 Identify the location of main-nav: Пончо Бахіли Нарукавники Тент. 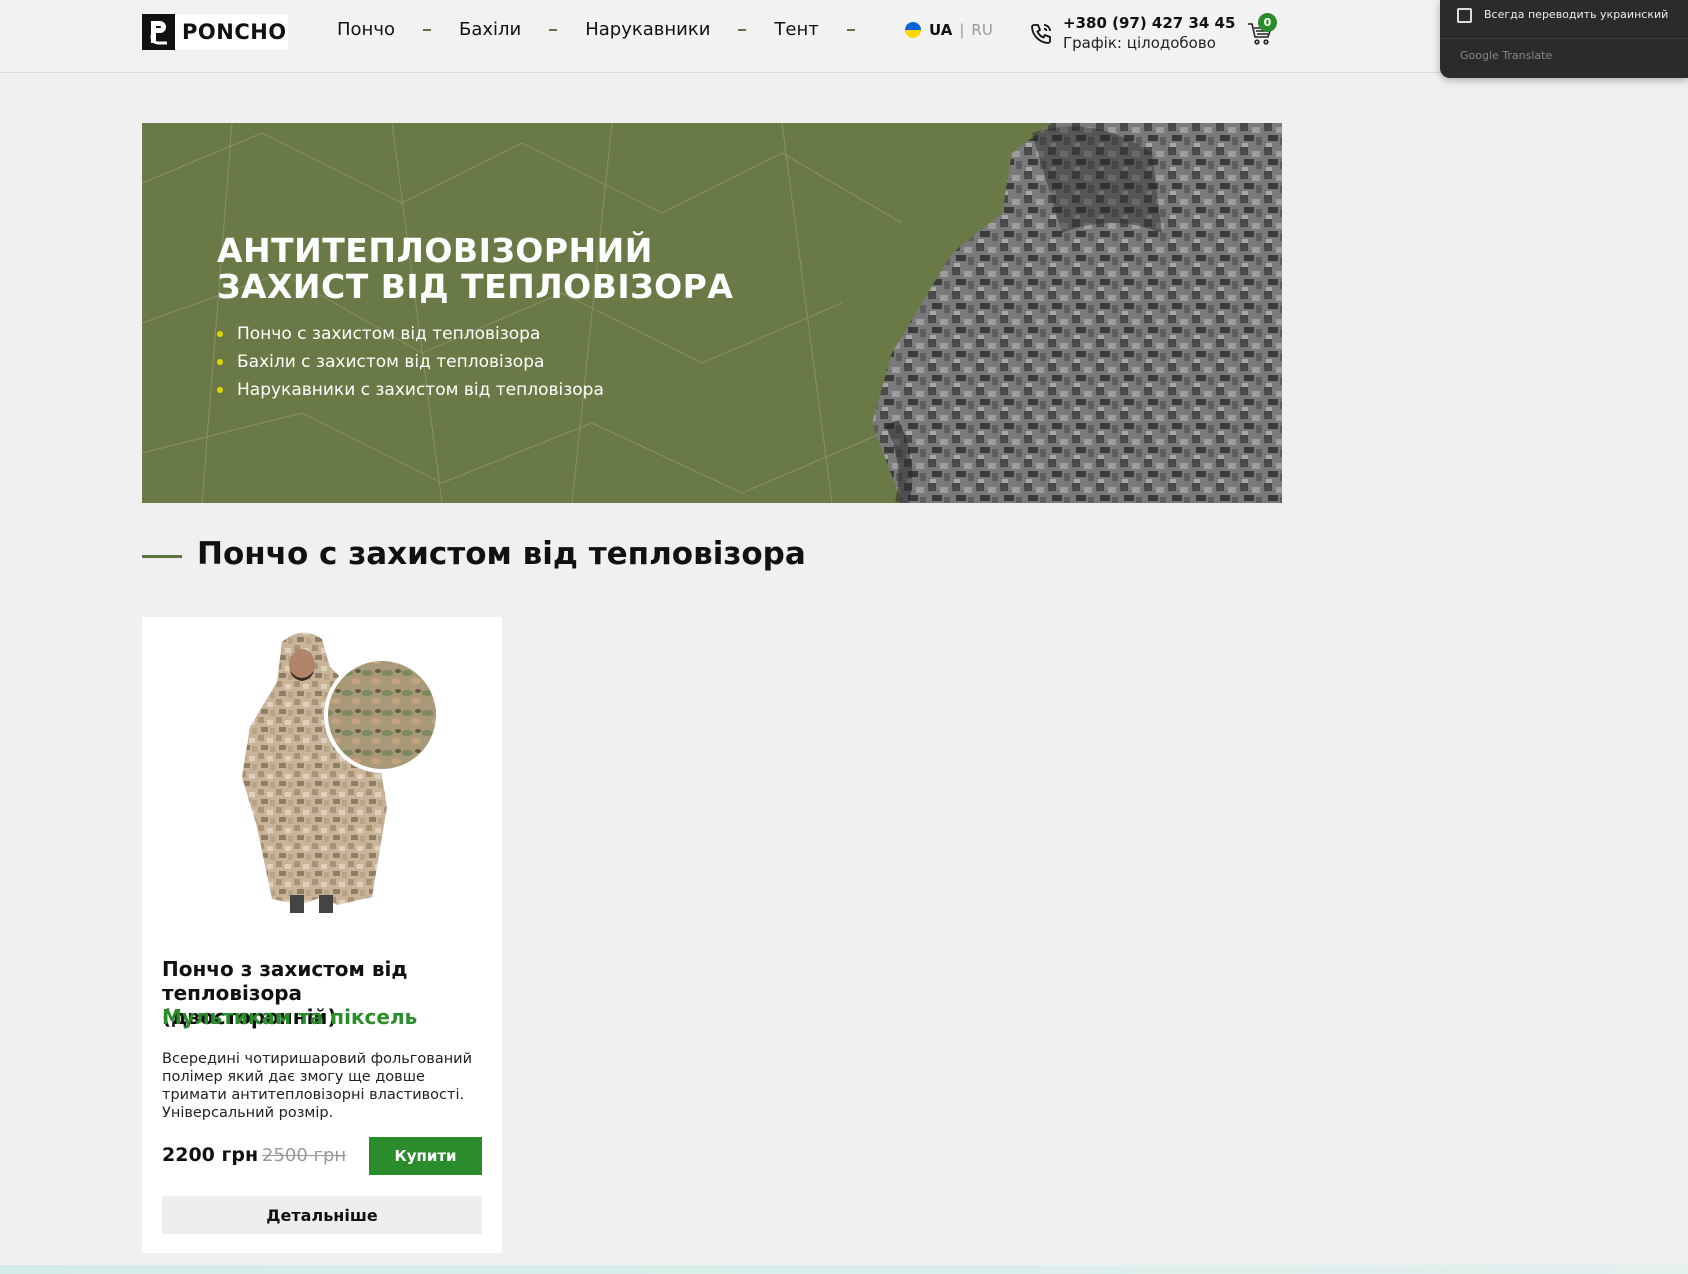
(610, 29).